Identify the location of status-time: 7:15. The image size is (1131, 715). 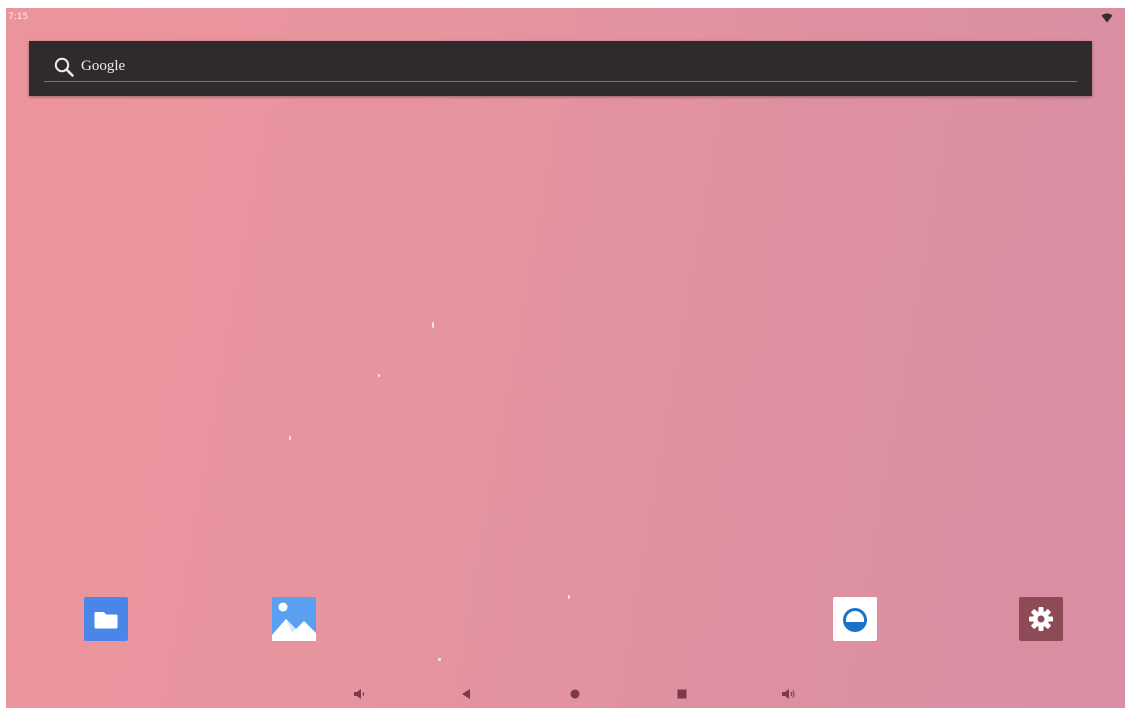
(18, 17).